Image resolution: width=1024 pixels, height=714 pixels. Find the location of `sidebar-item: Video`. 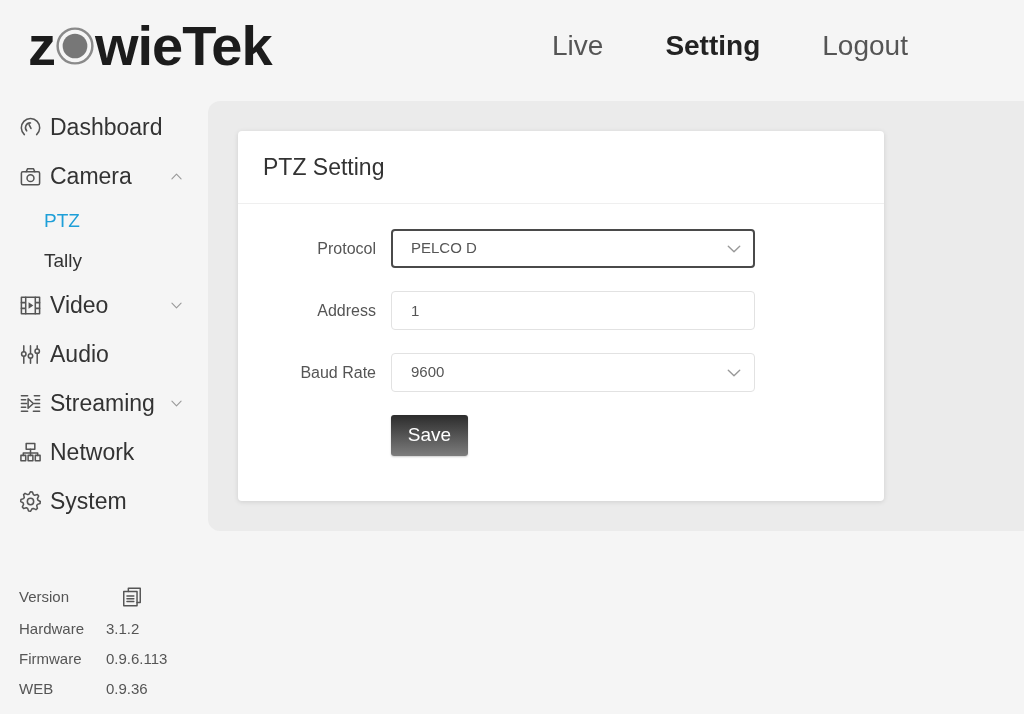

sidebar-item: Video is located at coordinates (104, 305).